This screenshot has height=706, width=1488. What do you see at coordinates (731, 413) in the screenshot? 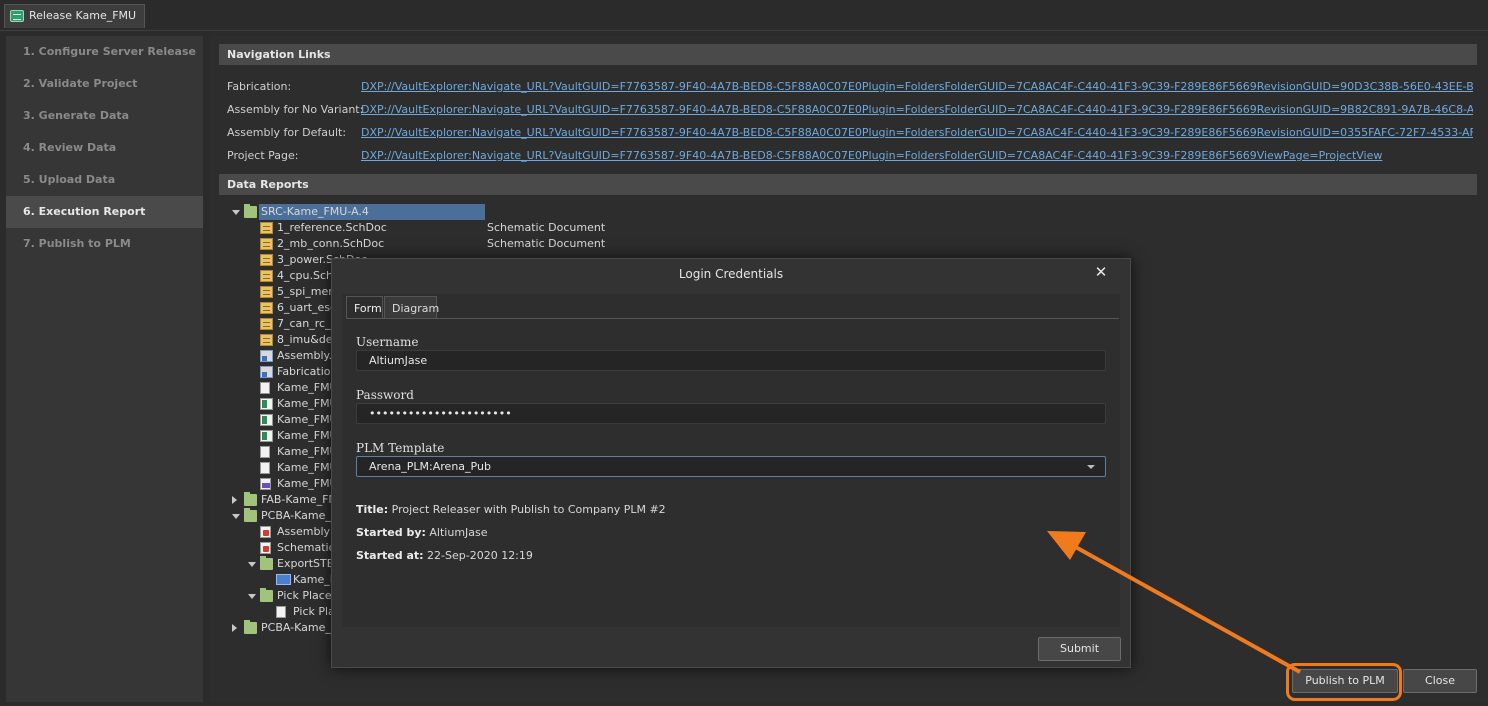
I see `password-field: ••••••••••••••••••••••` at bounding box center [731, 413].